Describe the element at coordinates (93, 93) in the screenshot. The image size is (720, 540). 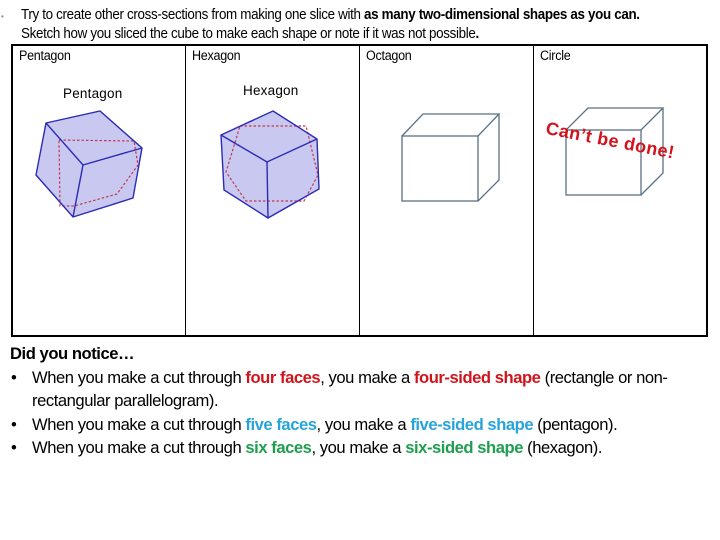
I see `pentagon-image-label: Pentagon` at that location.